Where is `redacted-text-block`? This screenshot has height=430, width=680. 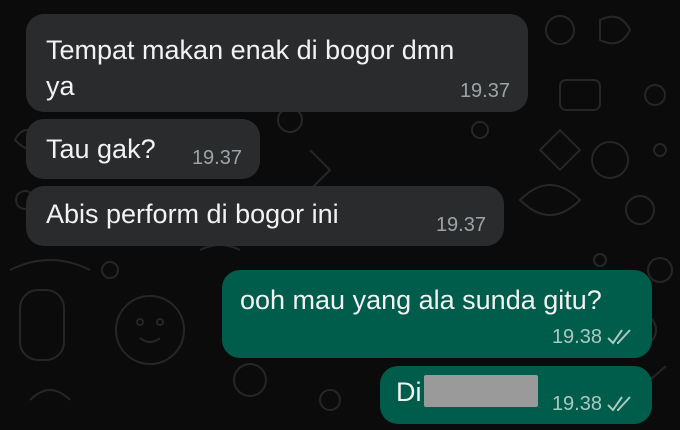
redacted-text-block is located at coordinates (480, 391).